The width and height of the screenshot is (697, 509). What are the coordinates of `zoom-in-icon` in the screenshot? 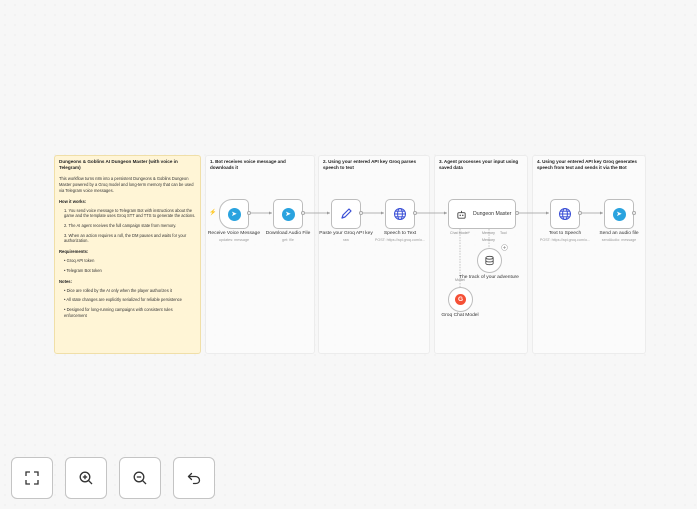 It's located at (86, 478).